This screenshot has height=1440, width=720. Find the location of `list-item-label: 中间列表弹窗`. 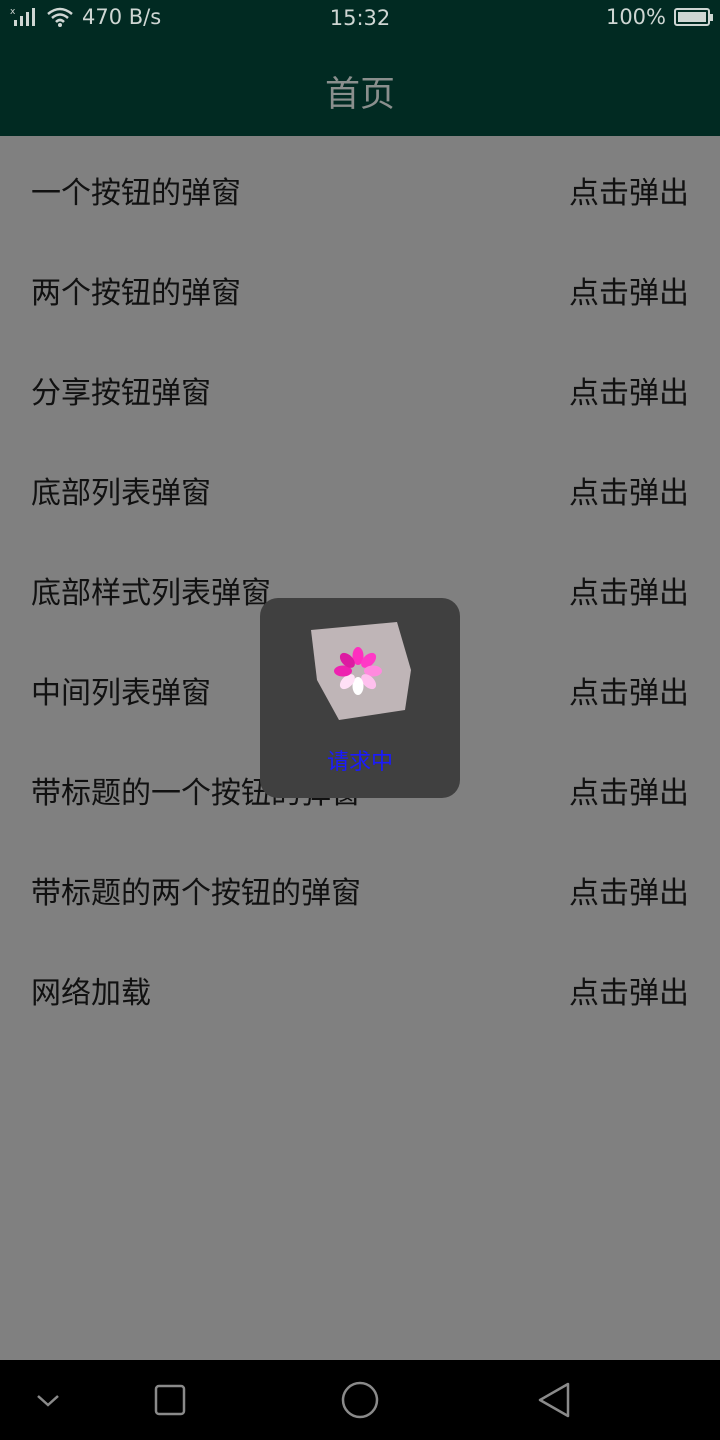

list-item-label: 中间列表弹窗 is located at coordinates (121, 693).